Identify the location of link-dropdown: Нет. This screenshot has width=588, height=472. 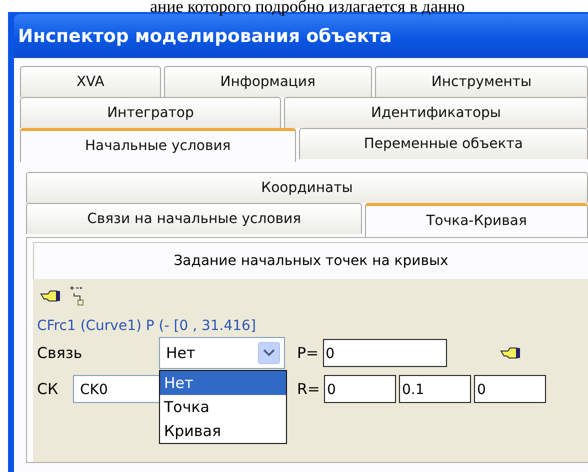
(222, 353).